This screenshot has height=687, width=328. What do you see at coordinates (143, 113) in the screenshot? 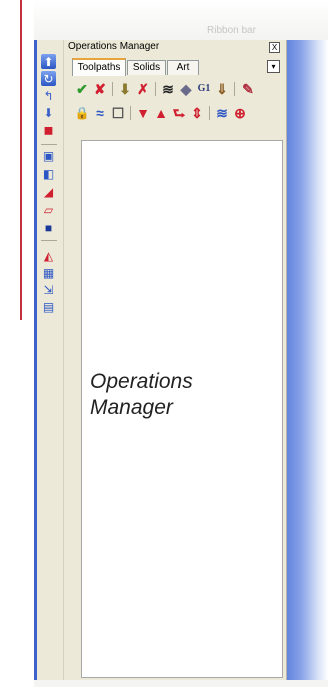
I see `move-down-icon: ▼` at bounding box center [143, 113].